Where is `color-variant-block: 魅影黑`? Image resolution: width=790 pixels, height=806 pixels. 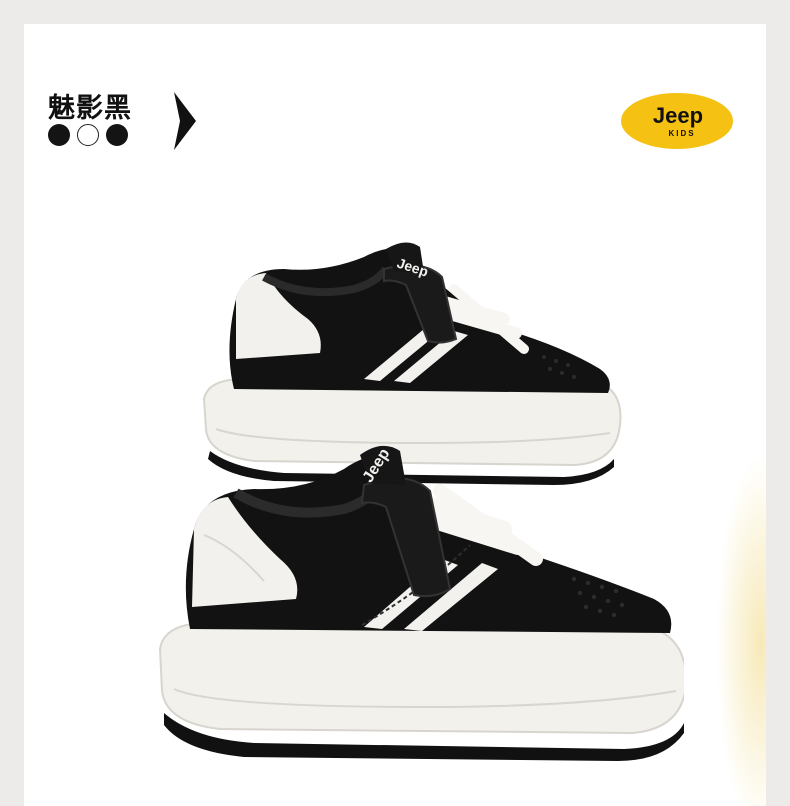 color-variant-block: 魅影黑 is located at coordinates (122, 129).